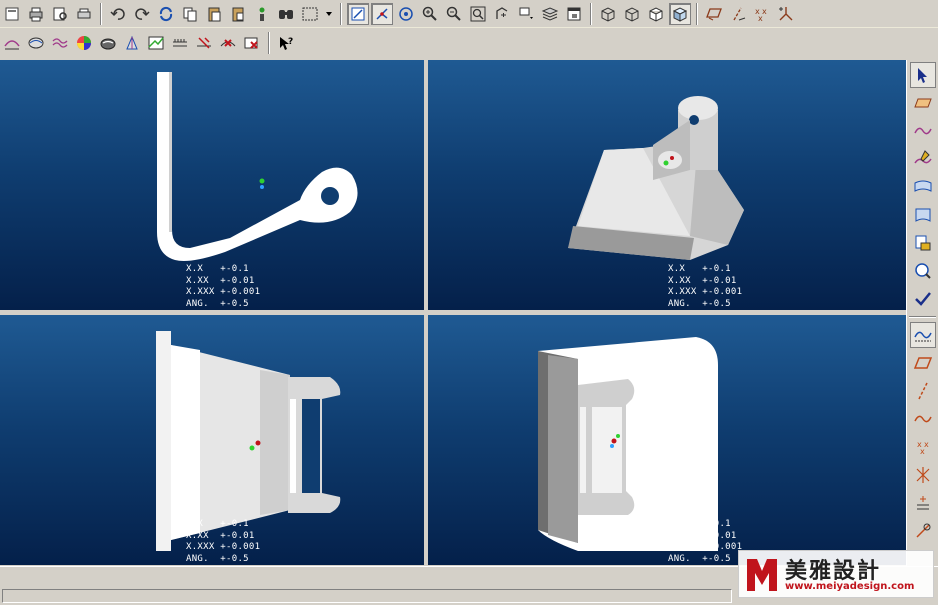  I want to click on datum-points-icon: xxx, so click(762, 14).